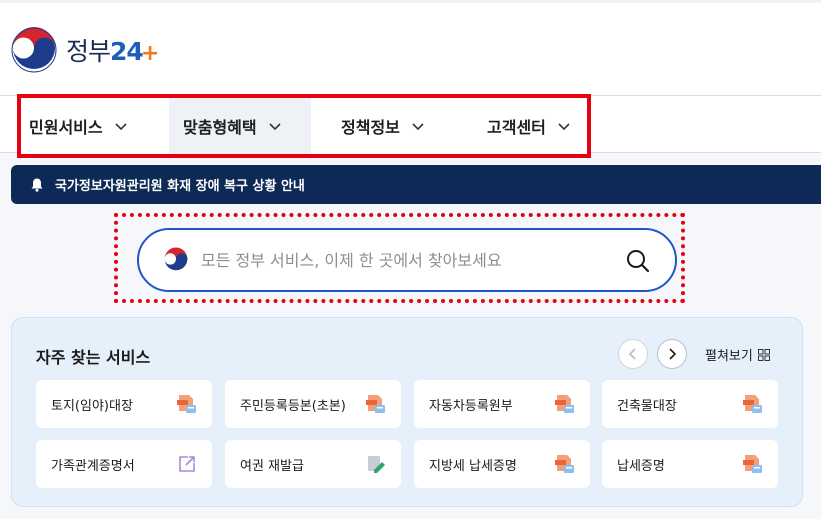 The width and height of the screenshot is (821, 519). I want to click on service-card: 토지(임야)대장, so click(124, 404).